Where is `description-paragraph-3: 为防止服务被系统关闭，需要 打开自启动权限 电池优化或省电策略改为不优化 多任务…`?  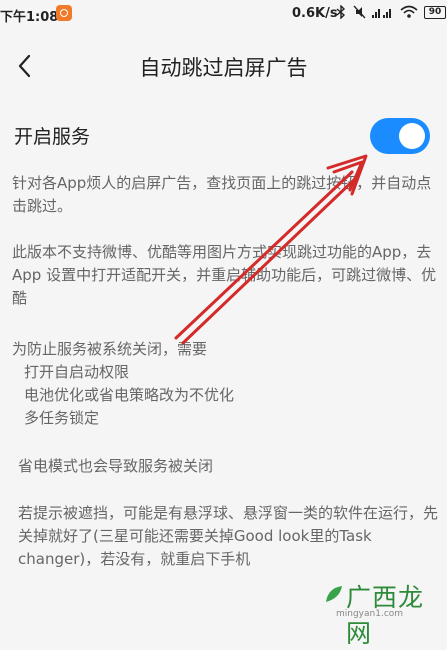
description-paragraph-3: 为防止服务被系统关闭，需要 打开自启动权限 电池优化或省电策略改为不优化 多任务… is located at coordinates (224, 384).